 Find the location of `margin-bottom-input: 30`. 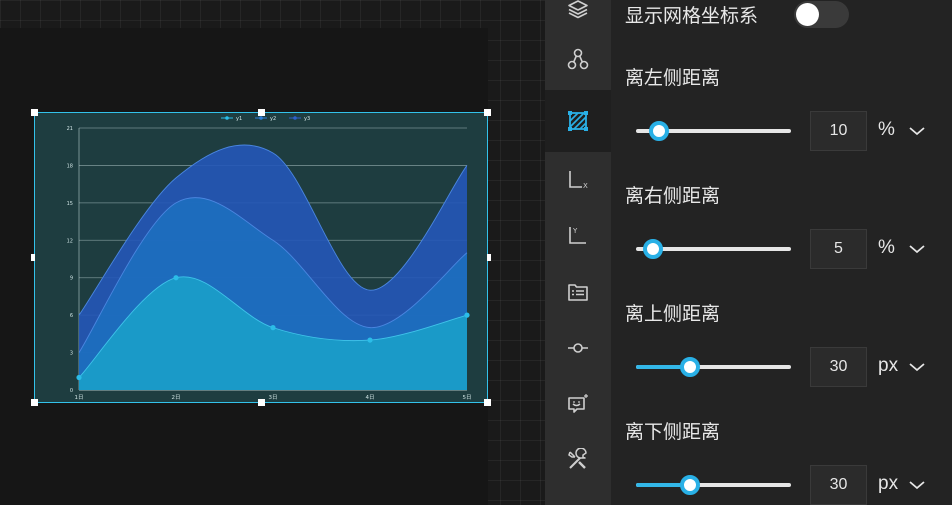

margin-bottom-input: 30 is located at coordinates (838, 485).